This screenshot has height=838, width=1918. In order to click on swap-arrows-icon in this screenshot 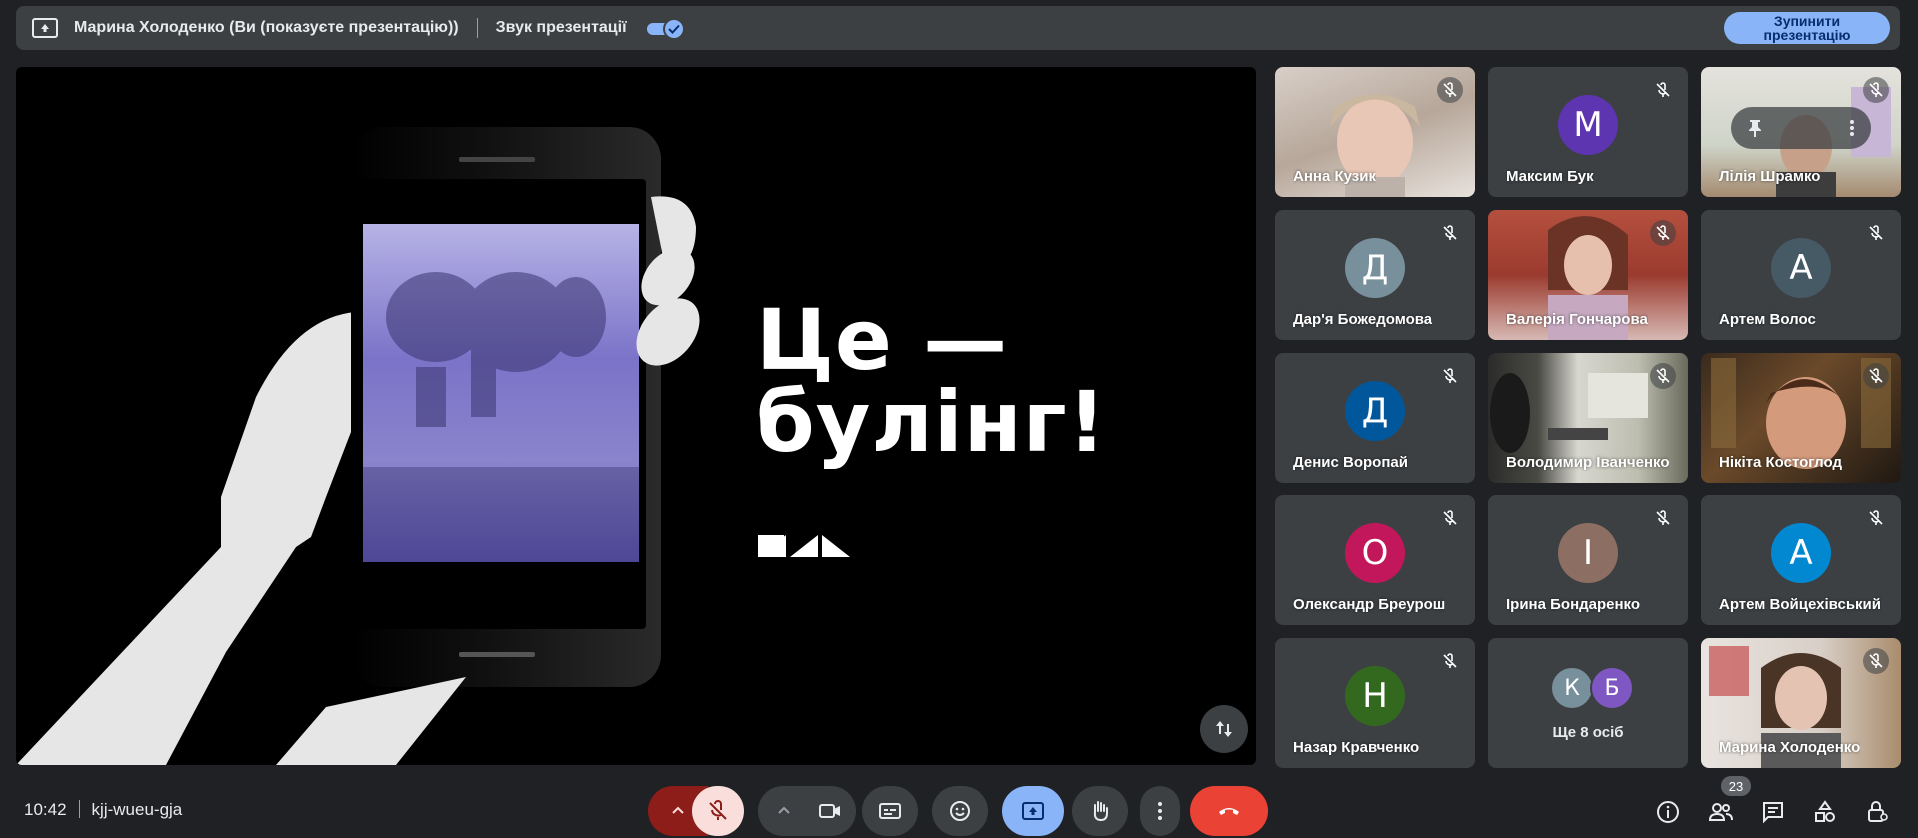, I will do `click(1224, 729)`.